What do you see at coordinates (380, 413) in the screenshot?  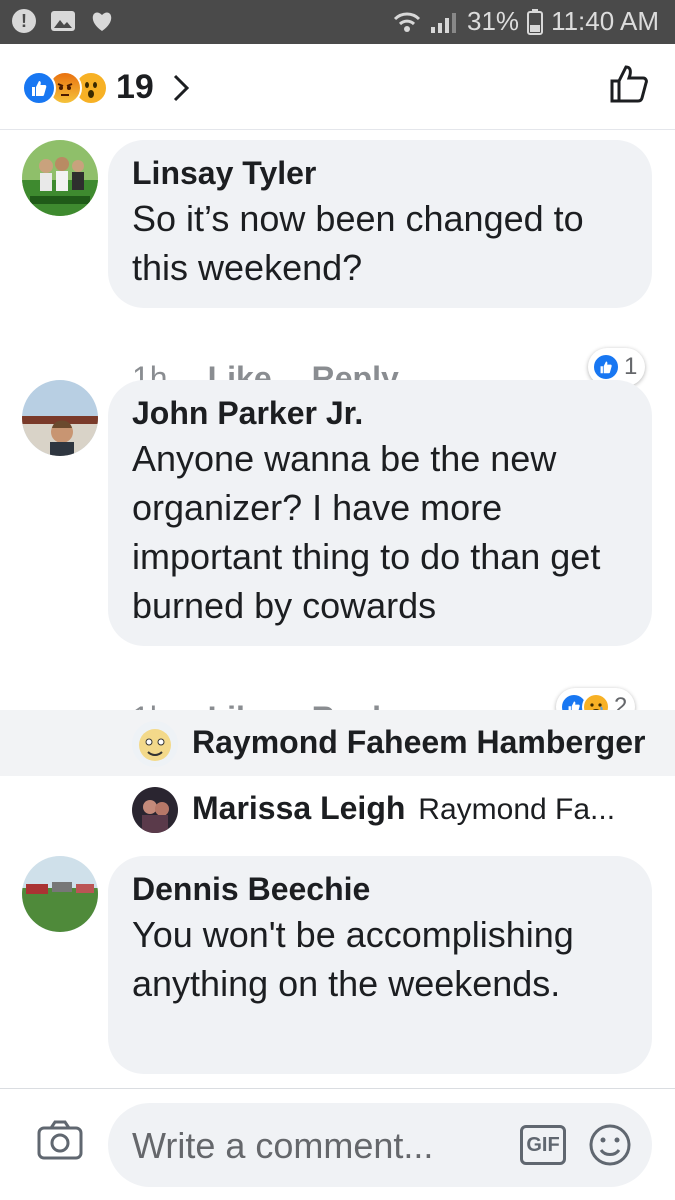 I see `comment-author: John Parker Jr.` at bounding box center [380, 413].